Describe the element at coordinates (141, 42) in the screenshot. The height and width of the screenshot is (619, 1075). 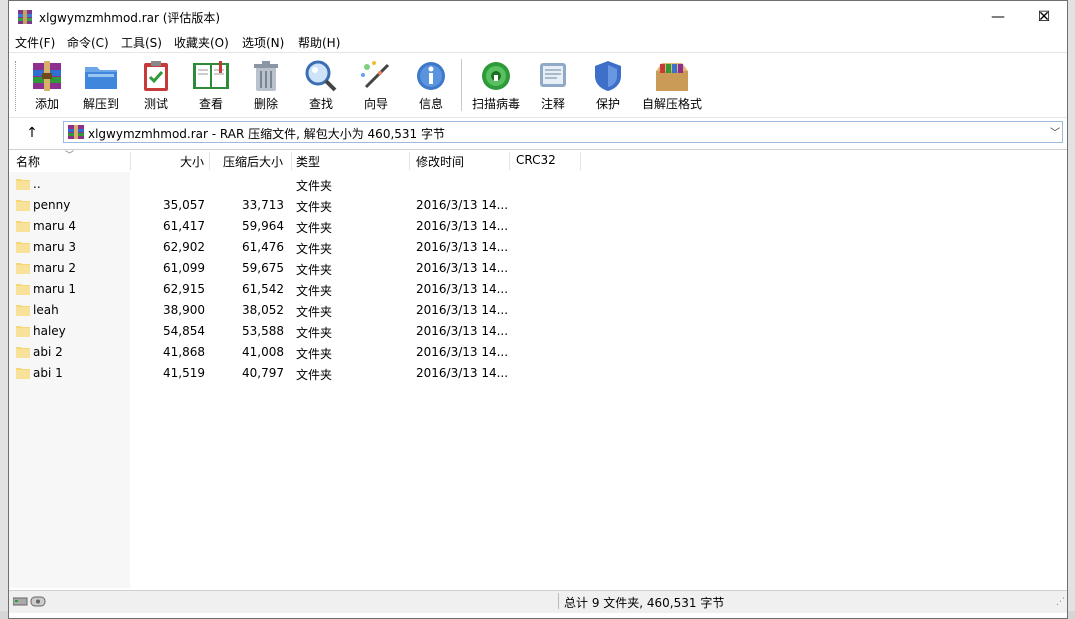
I see `menu-tools: 工具(S)` at that location.